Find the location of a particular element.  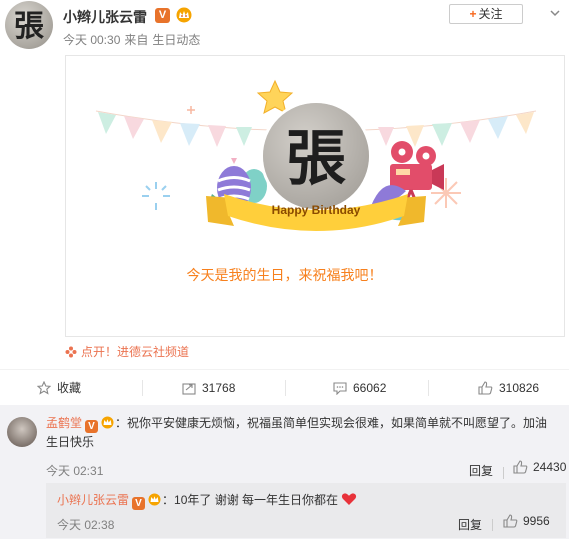

comment-like-button: 24430 is located at coordinates (539, 467).